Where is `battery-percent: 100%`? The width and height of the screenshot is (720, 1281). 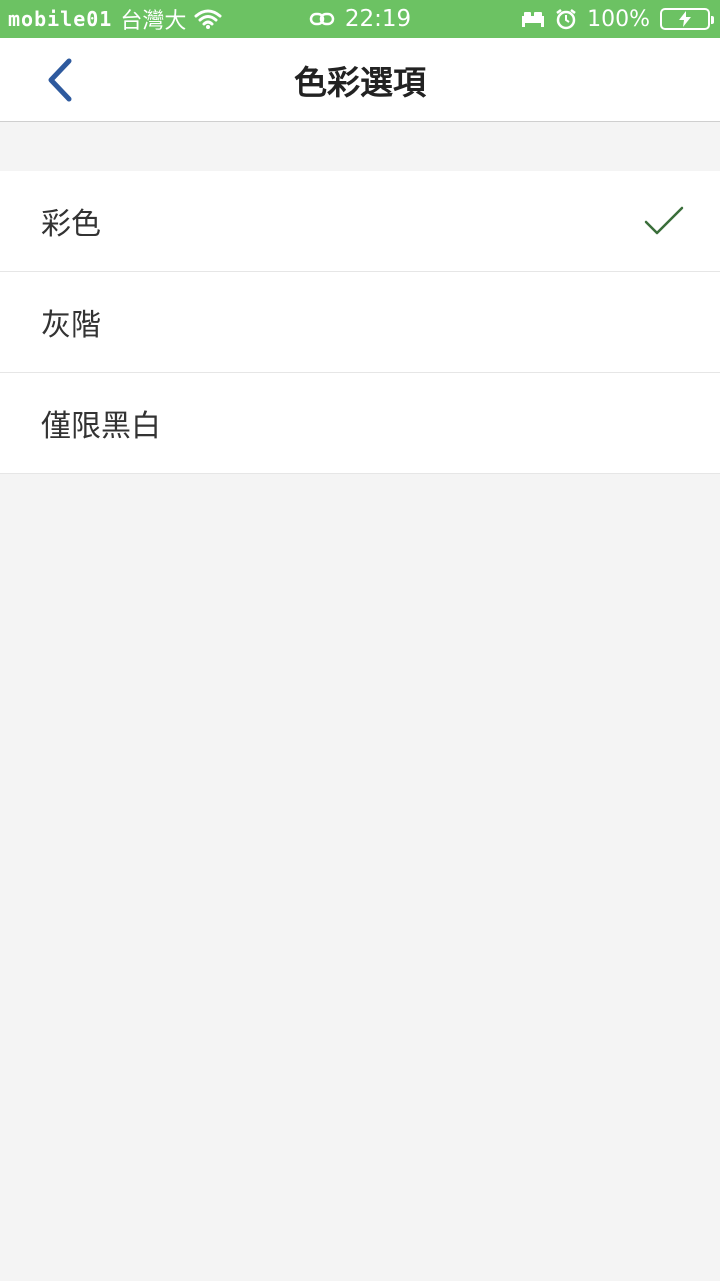
battery-percent: 100% is located at coordinates (618, 19).